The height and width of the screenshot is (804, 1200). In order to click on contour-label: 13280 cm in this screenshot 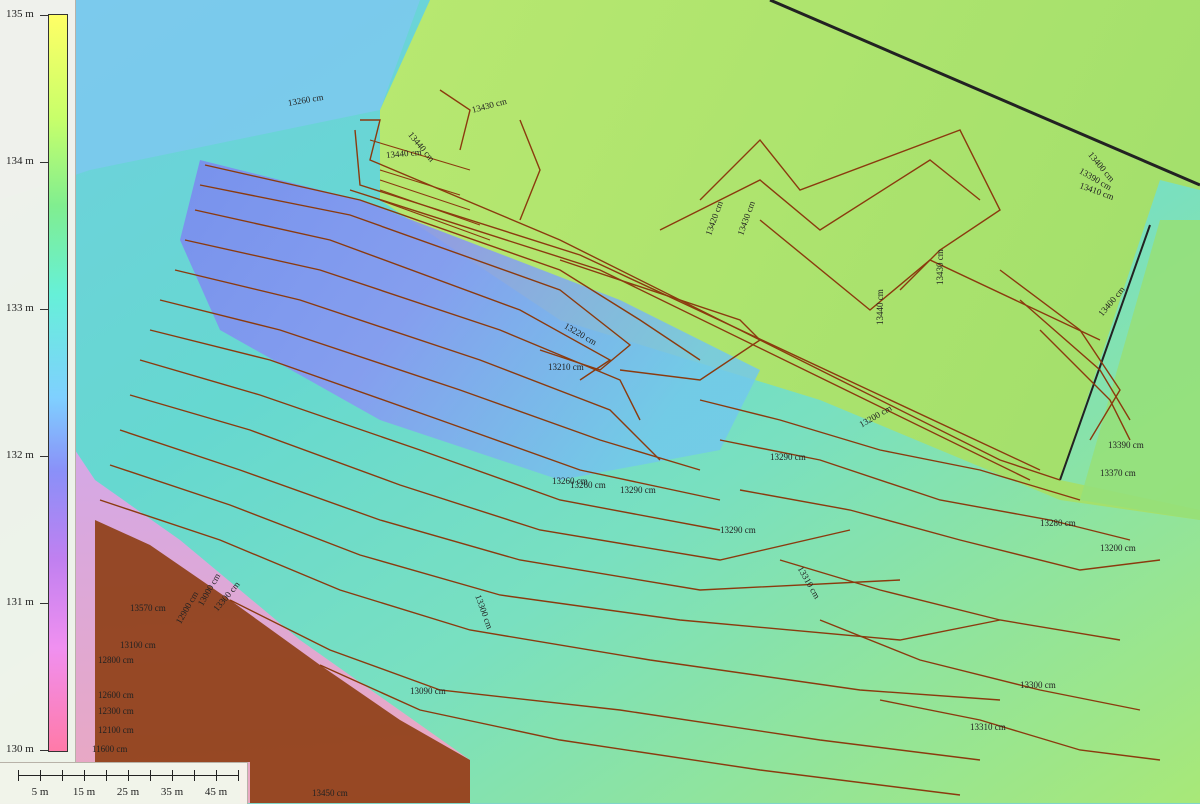, I will do `click(1058, 523)`.